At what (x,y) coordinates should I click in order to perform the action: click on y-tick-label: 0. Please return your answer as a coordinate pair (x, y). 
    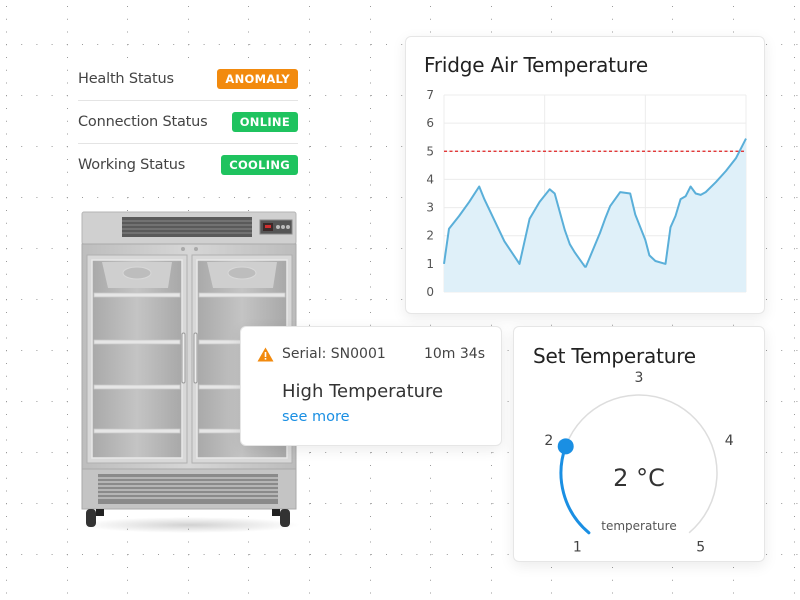
    Looking at the image, I should click on (430, 292).